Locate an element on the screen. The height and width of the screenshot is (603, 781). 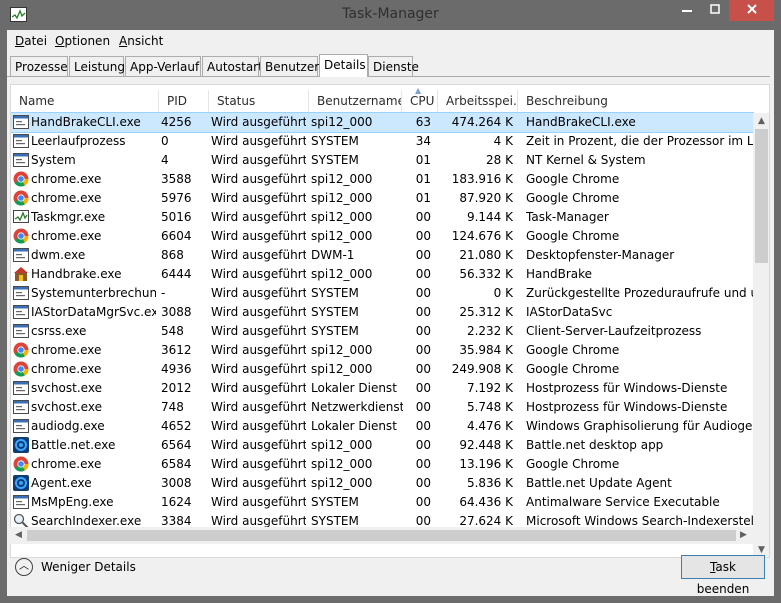
menu-ansicht: Ansicht is located at coordinates (141, 41).